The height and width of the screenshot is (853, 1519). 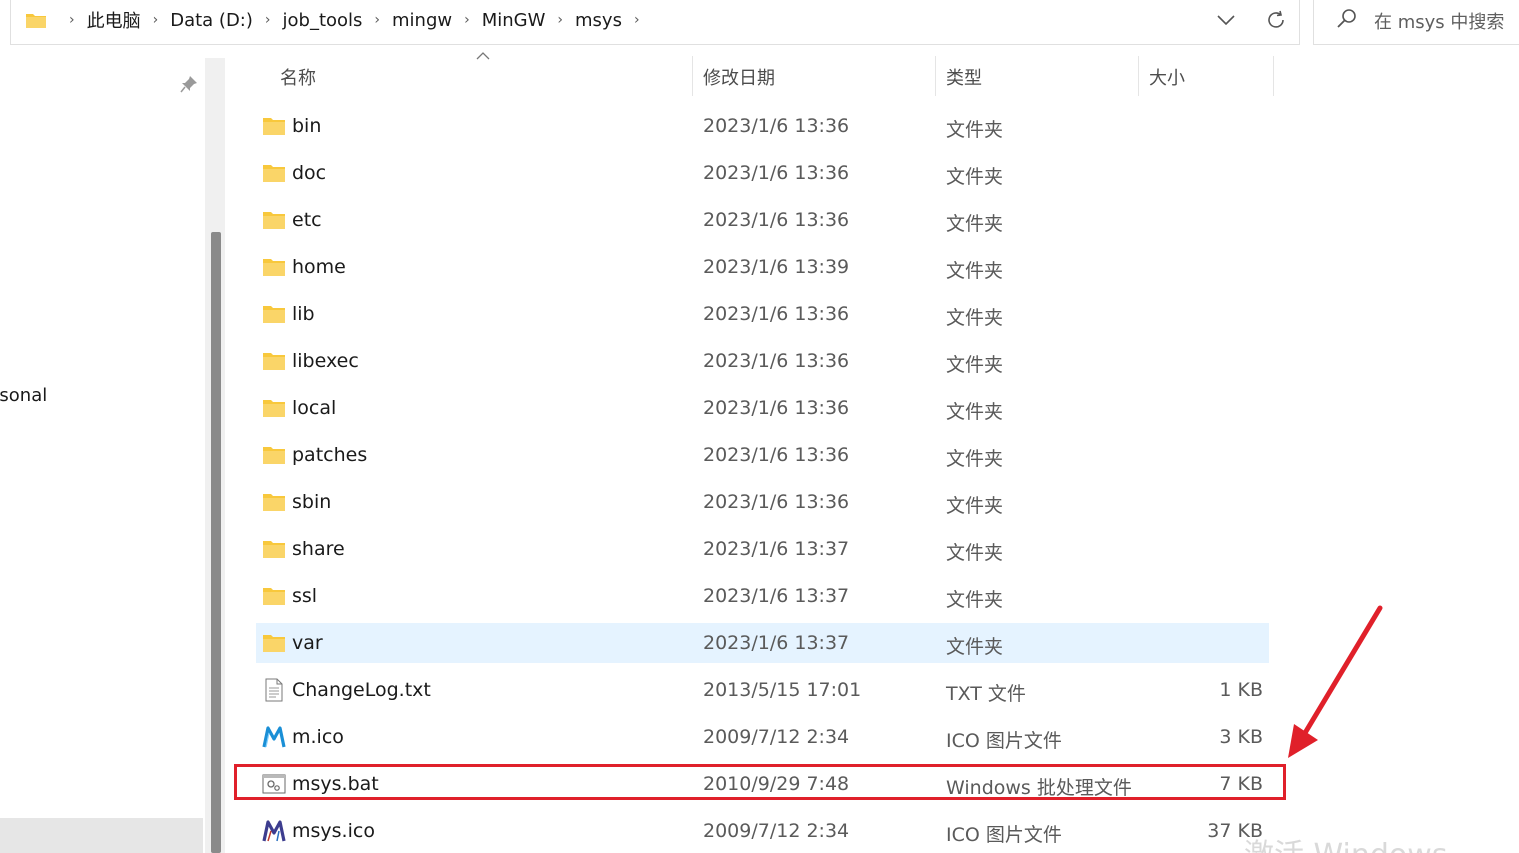 I want to click on history-dropdown-button, so click(x=1226, y=20).